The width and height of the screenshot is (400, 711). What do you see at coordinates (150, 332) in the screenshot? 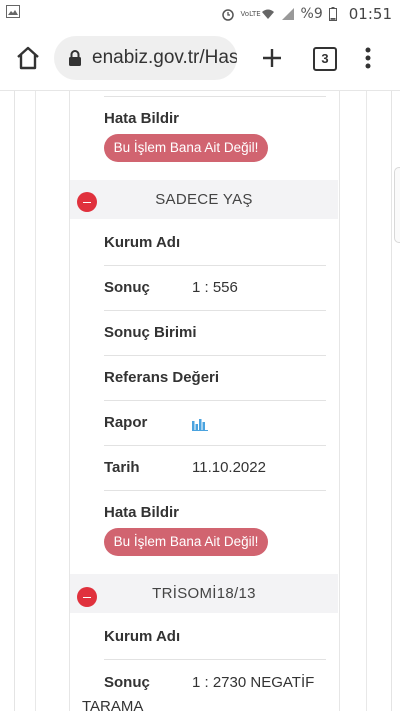
I see `sonuc-birimi-label: Sonuç Birimi` at bounding box center [150, 332].